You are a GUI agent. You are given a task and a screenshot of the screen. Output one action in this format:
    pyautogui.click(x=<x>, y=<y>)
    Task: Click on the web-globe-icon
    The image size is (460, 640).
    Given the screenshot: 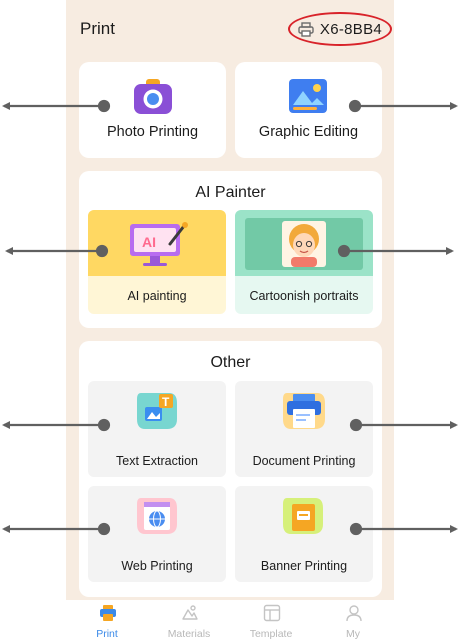 What is the action you would take?
    pyautogui.click(x=157, y=516)
    